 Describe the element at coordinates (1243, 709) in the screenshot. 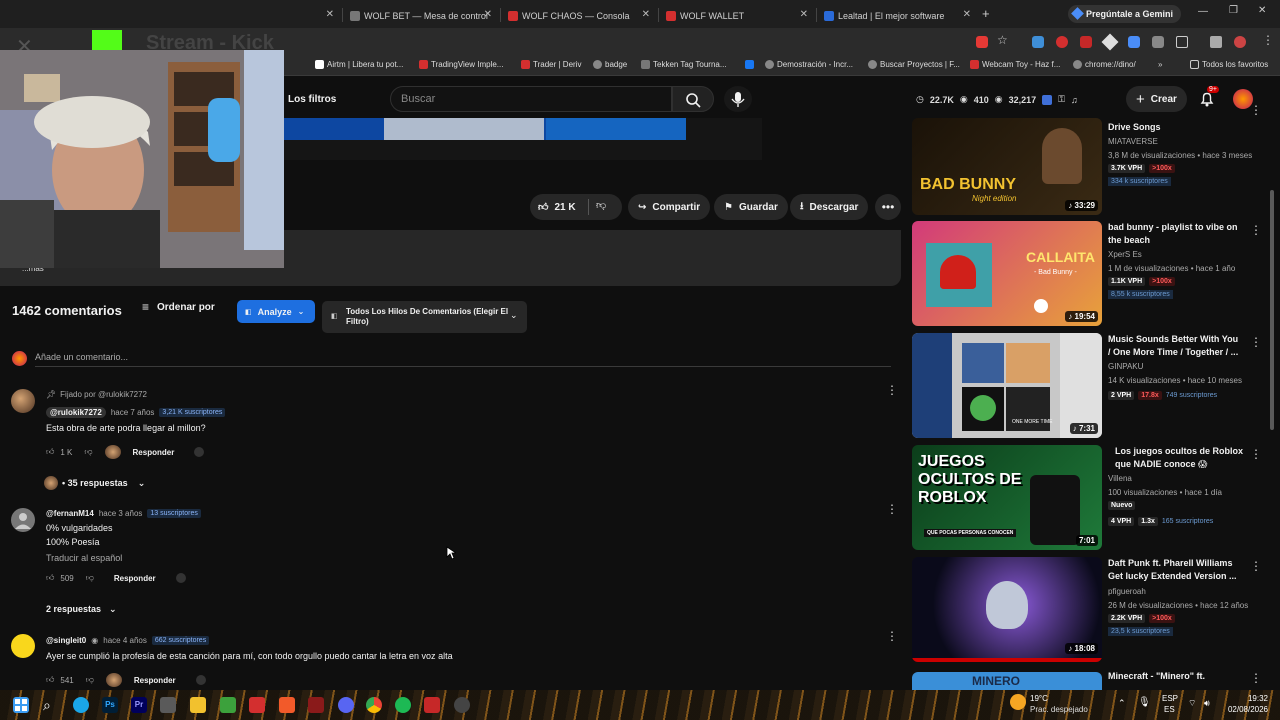

I see `clock-date: 02/08/2026` at that location.